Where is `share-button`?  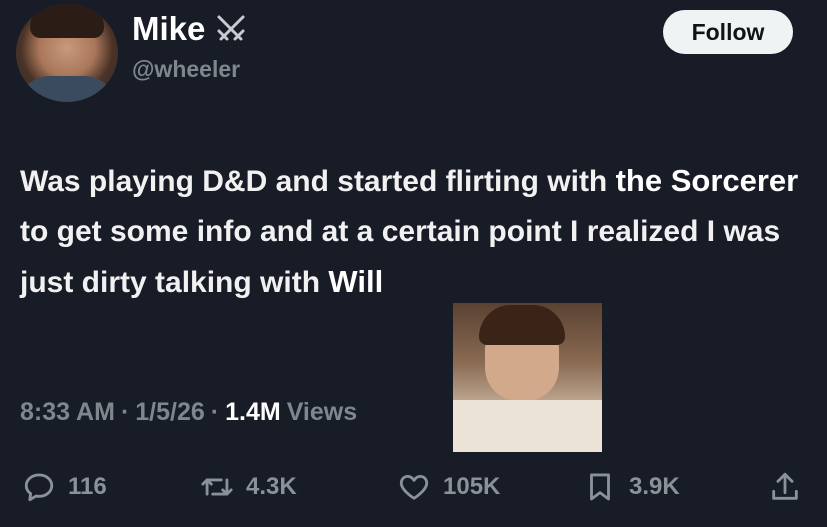 share-button is located at coordinates (785, 487).